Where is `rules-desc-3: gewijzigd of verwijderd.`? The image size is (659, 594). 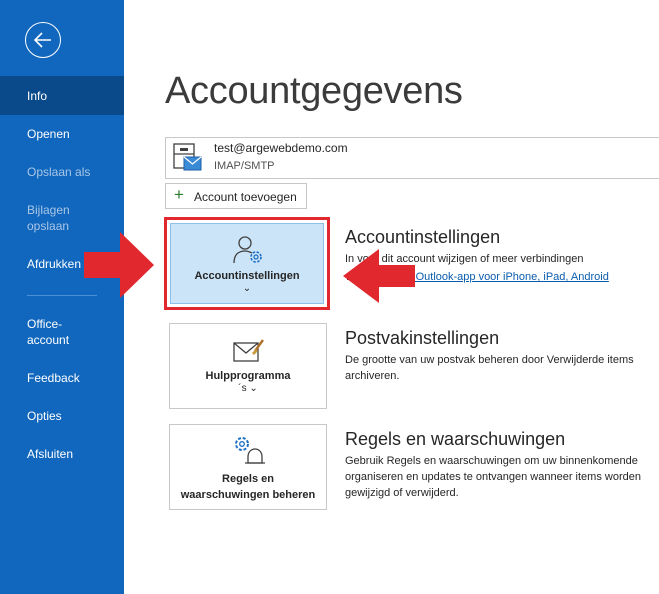 rules-desc-3: gewijzigd of verwijderd. is located at coordinates (402, 493).